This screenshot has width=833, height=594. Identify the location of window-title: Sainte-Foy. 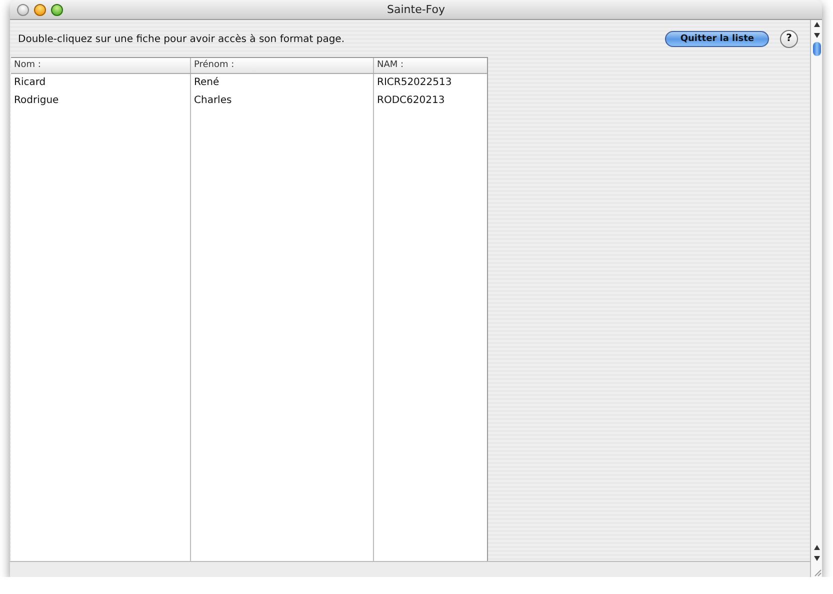
(416, 9).